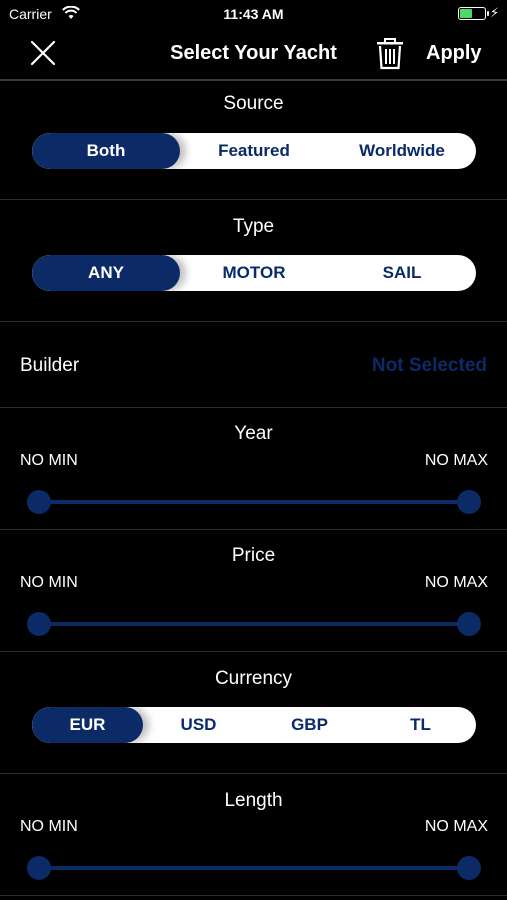 The image size is (507, 900). I want to click on length-slider-max-thumb, so click(469, 868).